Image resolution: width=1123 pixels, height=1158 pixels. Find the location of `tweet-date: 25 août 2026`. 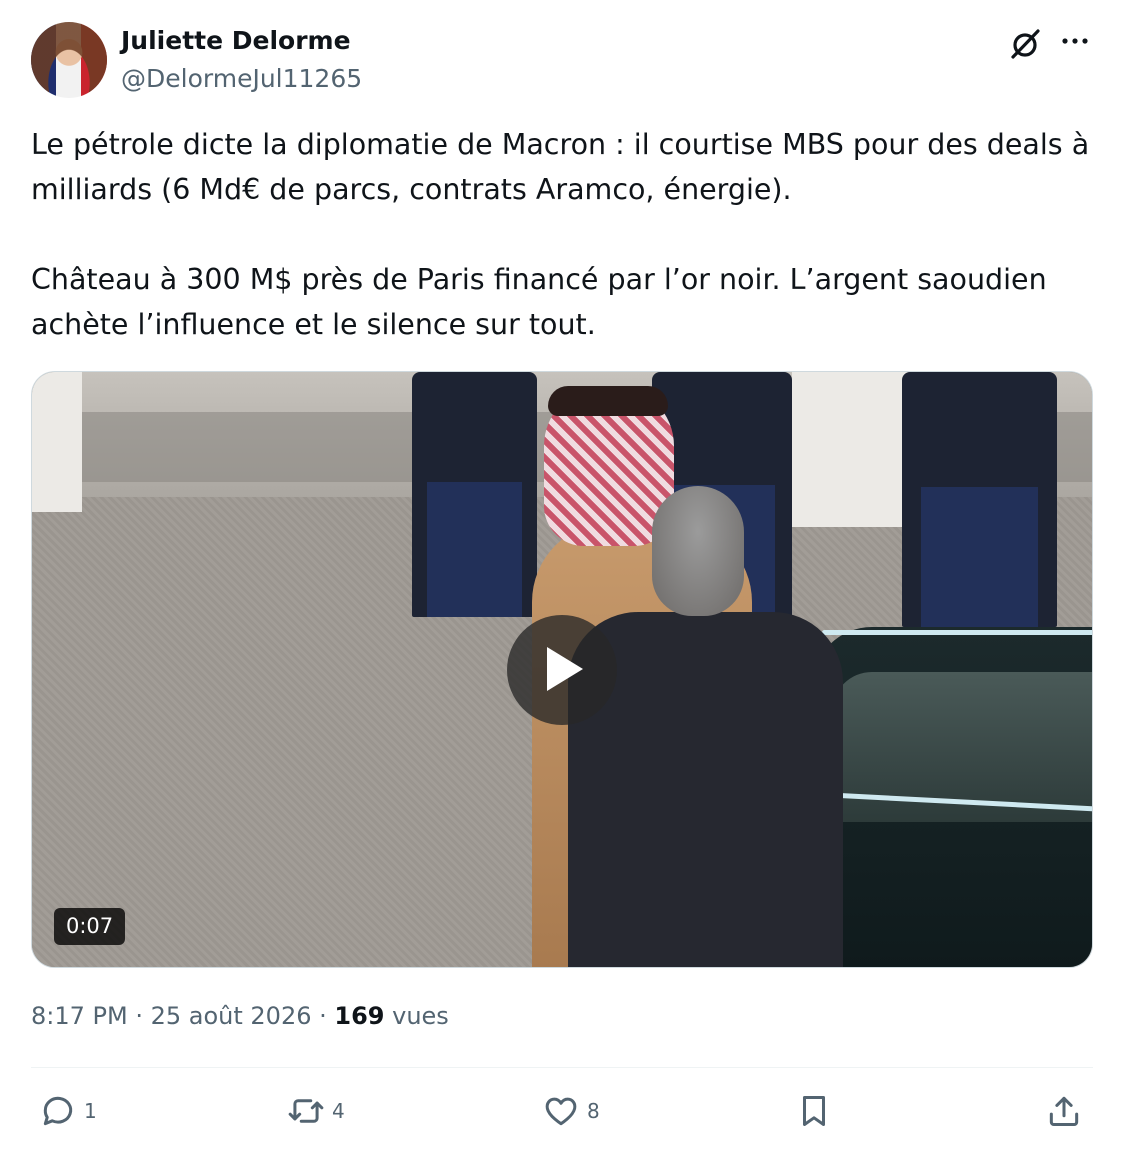

tweet-date: 25 août 2026 is located at coordinates (231, 1016).